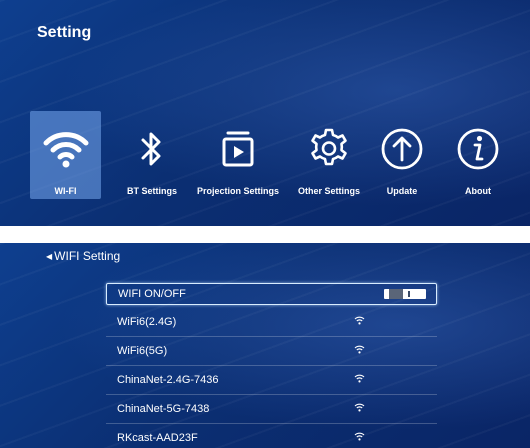 This screenshot has height=448, width=530. What do you see at coordinates (271, 294) in the screenshot?
I see `wifi-toggle-row: WIFI ON/OFF` at bounding box center [271, 294].